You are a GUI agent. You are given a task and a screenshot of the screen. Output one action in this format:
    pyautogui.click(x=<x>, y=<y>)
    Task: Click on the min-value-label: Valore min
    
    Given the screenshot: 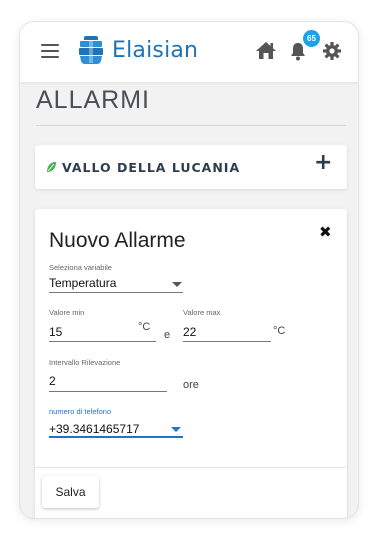 What is the action you would take?
    pyautogui.click(x=67, y=312)
    